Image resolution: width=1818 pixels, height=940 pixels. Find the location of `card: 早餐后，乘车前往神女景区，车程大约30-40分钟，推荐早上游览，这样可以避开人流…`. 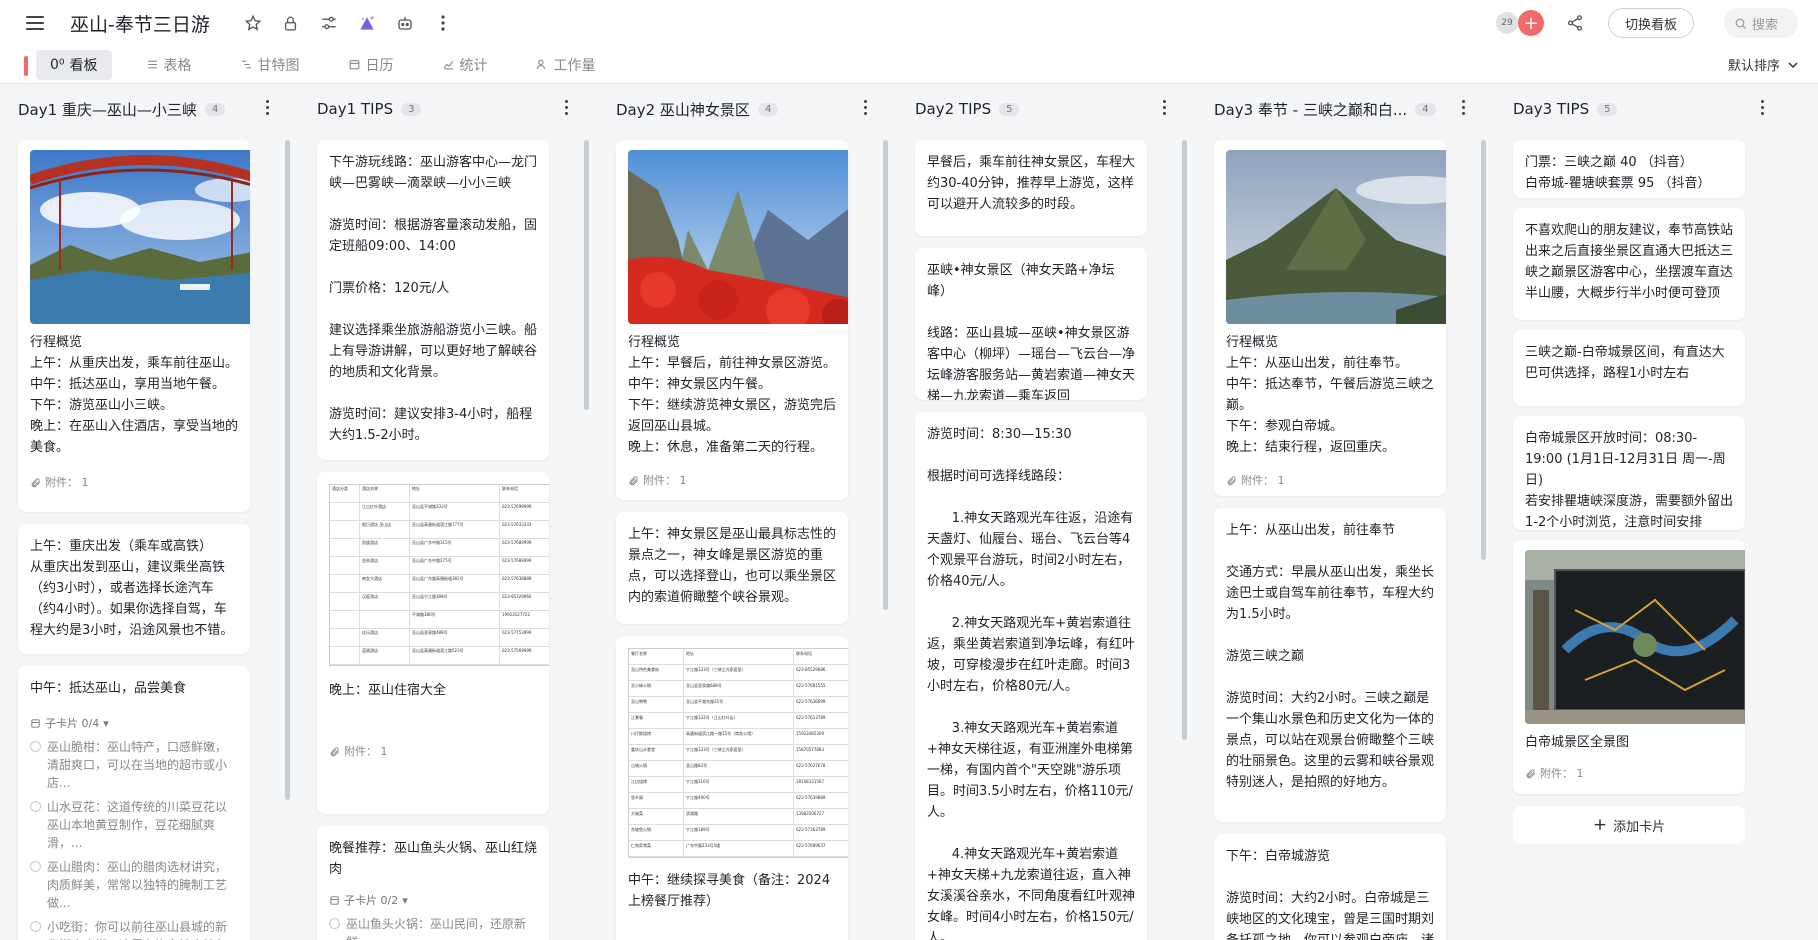

card: 早餐后，乘车前往神女景区，车程大约30-40分钟，推荐早上游览，这样可以避开人流… is located at coordinates (1031, 188).